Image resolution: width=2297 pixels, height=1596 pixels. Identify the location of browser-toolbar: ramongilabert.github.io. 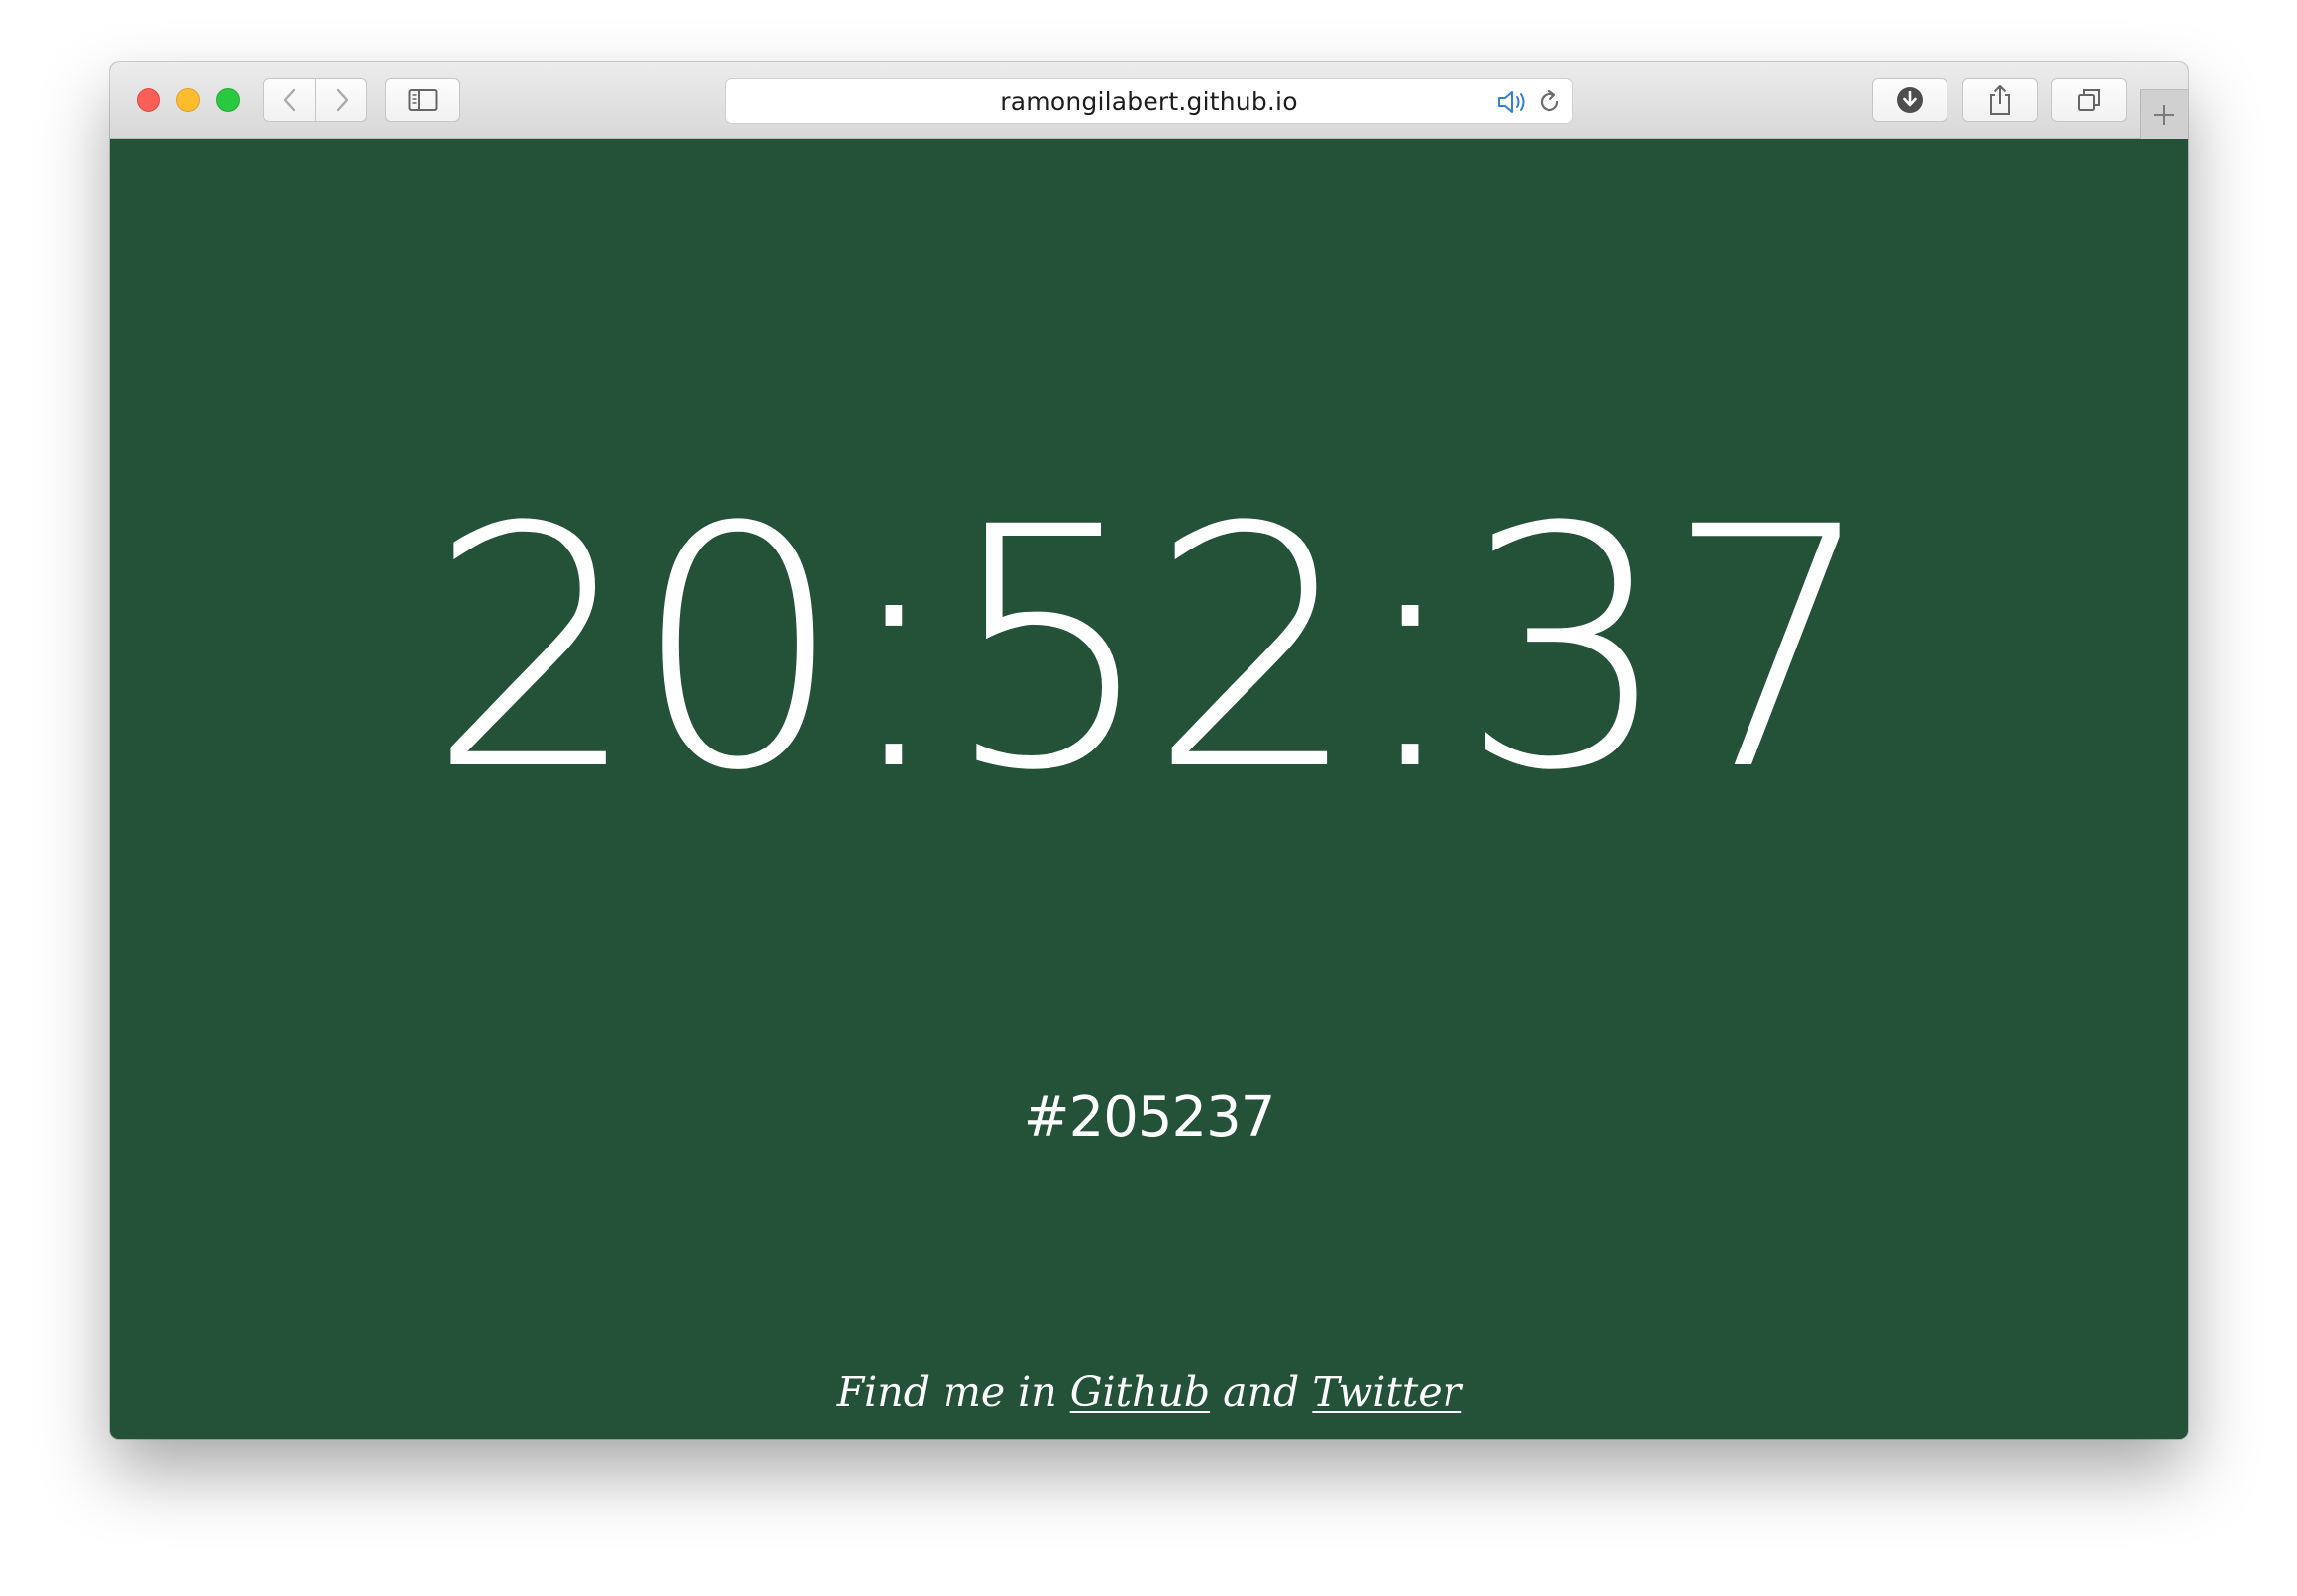
(1149, 100).